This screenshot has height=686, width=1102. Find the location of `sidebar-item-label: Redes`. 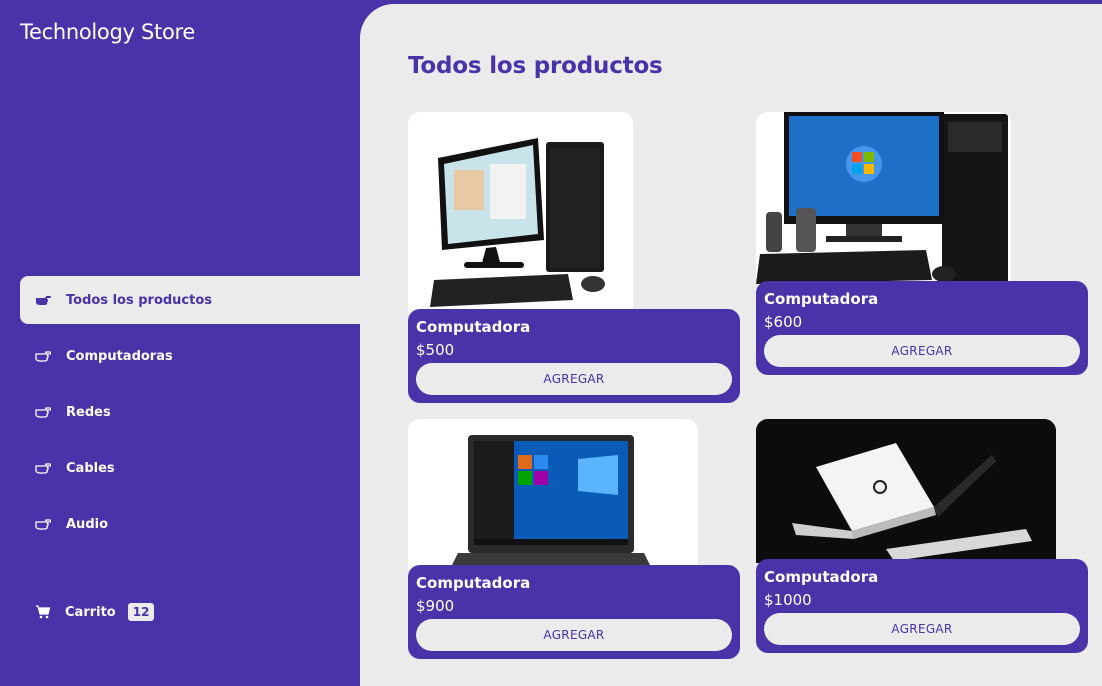

sidebar-item-label: Redes is located at coordinates (88, 412).